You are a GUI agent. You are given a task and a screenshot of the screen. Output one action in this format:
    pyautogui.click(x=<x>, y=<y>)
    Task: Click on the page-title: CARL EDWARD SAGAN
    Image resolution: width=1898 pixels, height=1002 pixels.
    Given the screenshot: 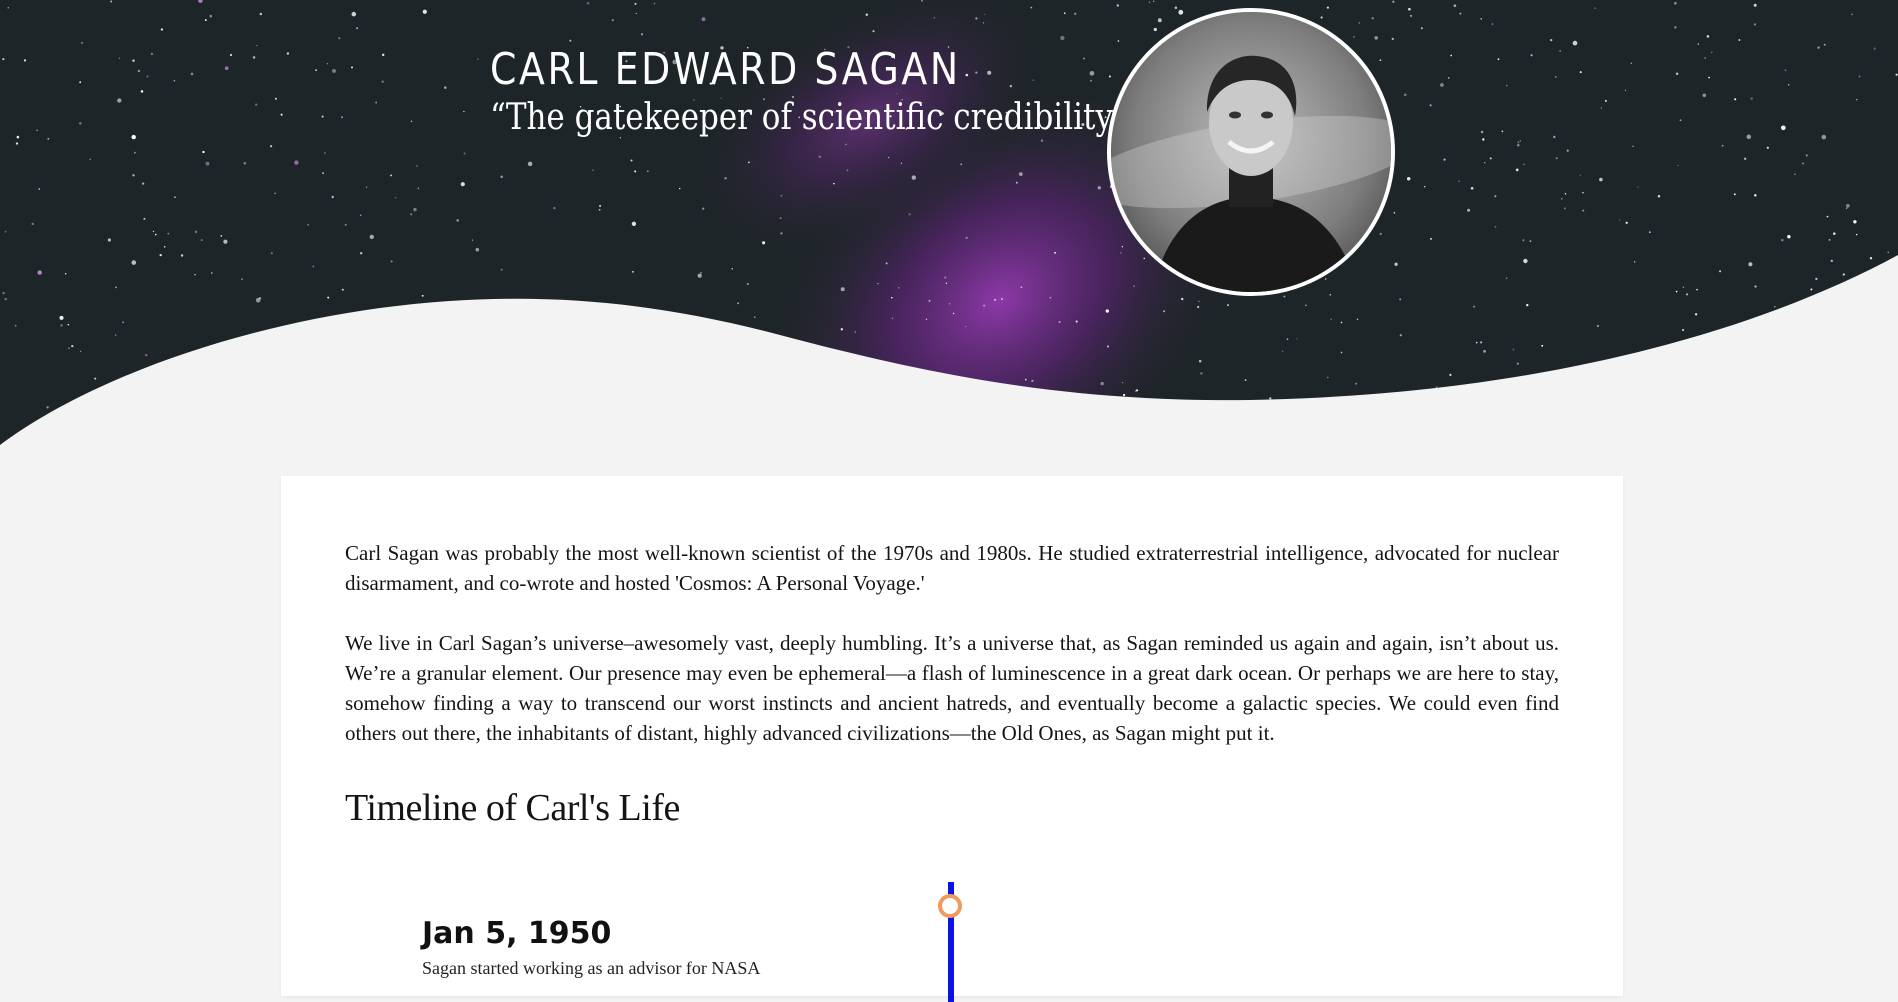 What is the action you would take?
    pyautogui.click(x=725, y=69)
    